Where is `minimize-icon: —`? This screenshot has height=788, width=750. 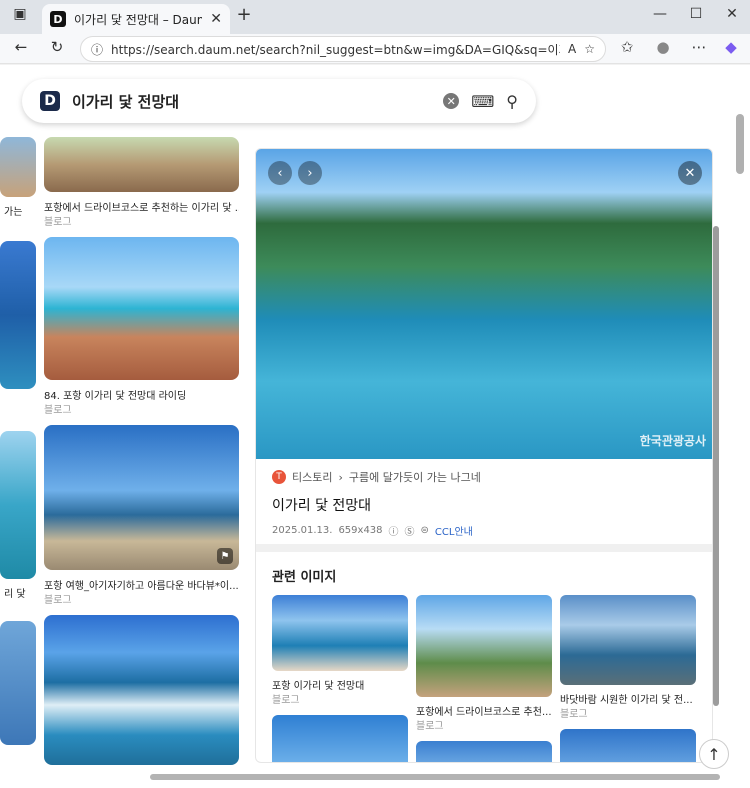 minimize-icon: — is located at coordinates (660, 14).